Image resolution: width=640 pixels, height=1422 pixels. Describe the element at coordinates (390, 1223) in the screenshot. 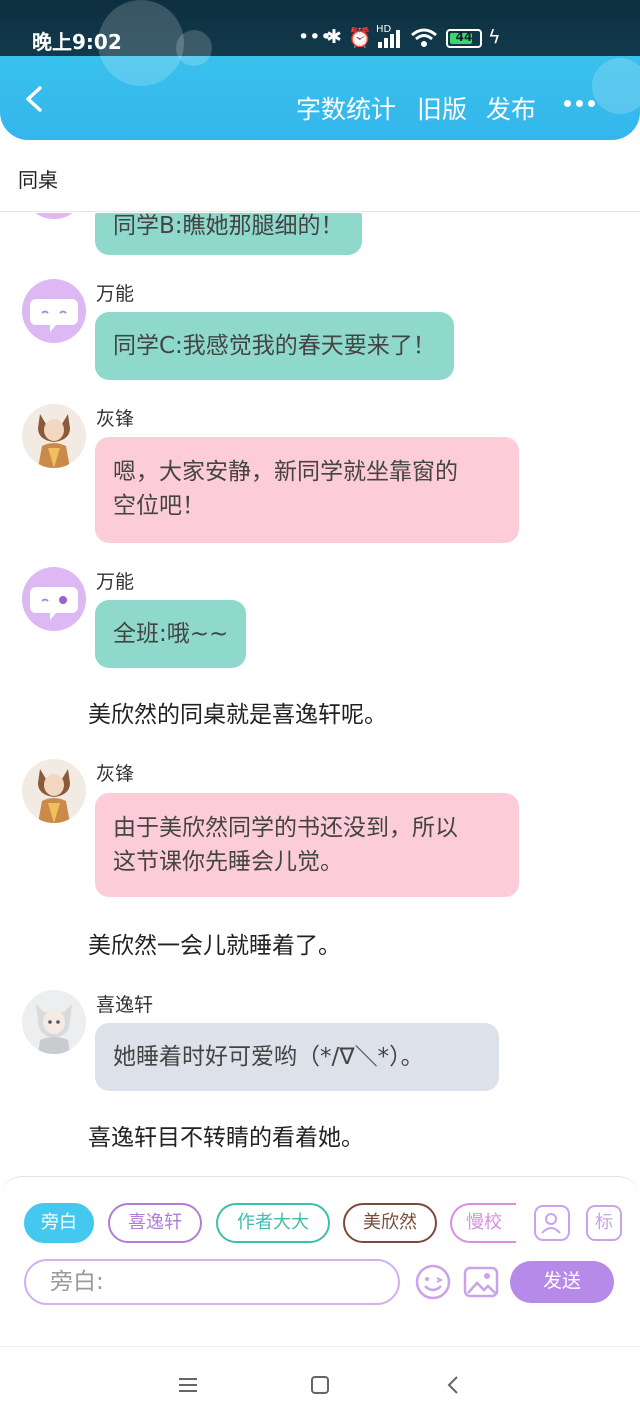

I see `role-chip-meixinran: 美欣然` at that location.